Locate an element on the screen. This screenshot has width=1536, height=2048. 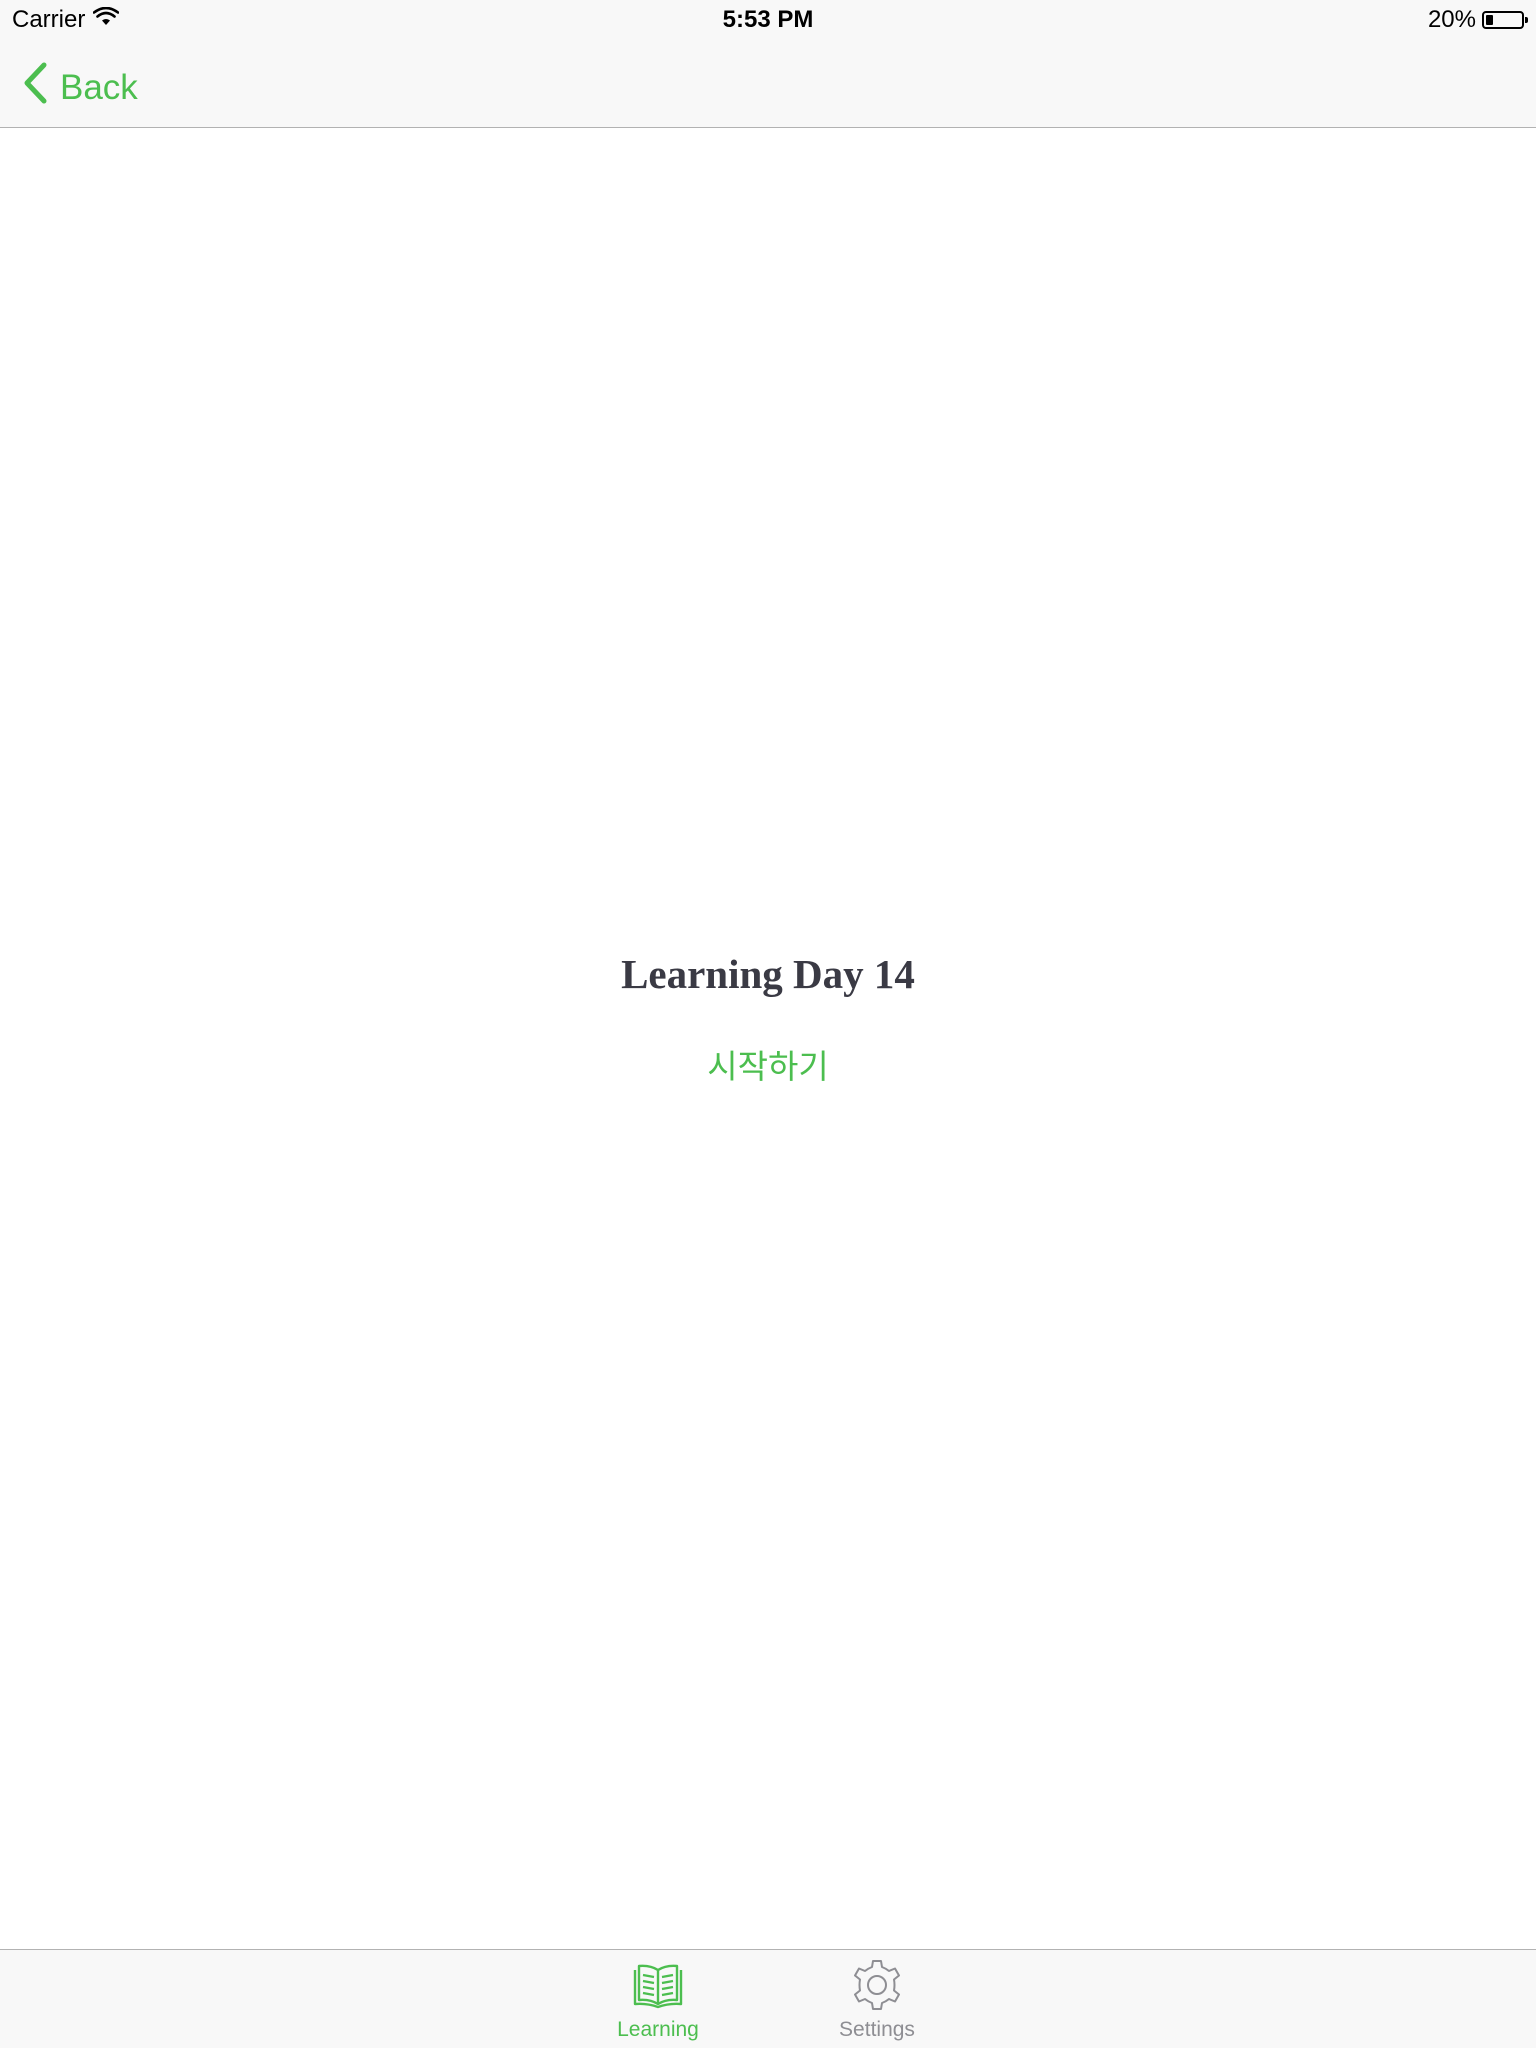
start-button: 시작하기 is located at coordinates (767, 1064).